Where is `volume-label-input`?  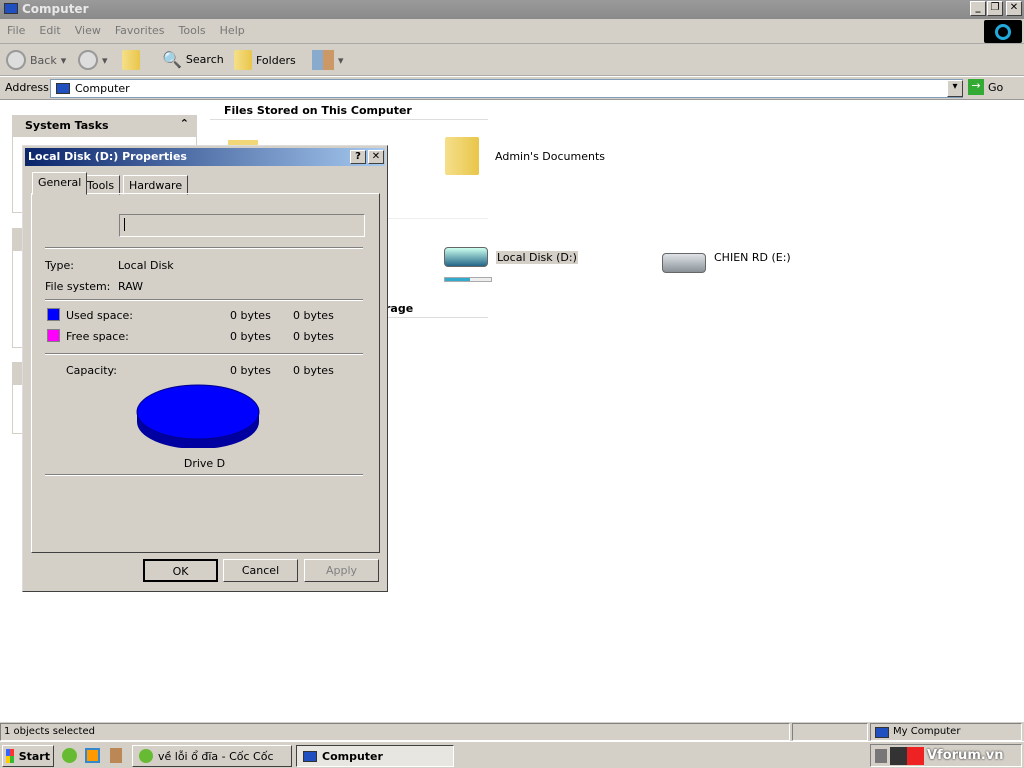
volume-label-input is located at coordinates (242, 225).